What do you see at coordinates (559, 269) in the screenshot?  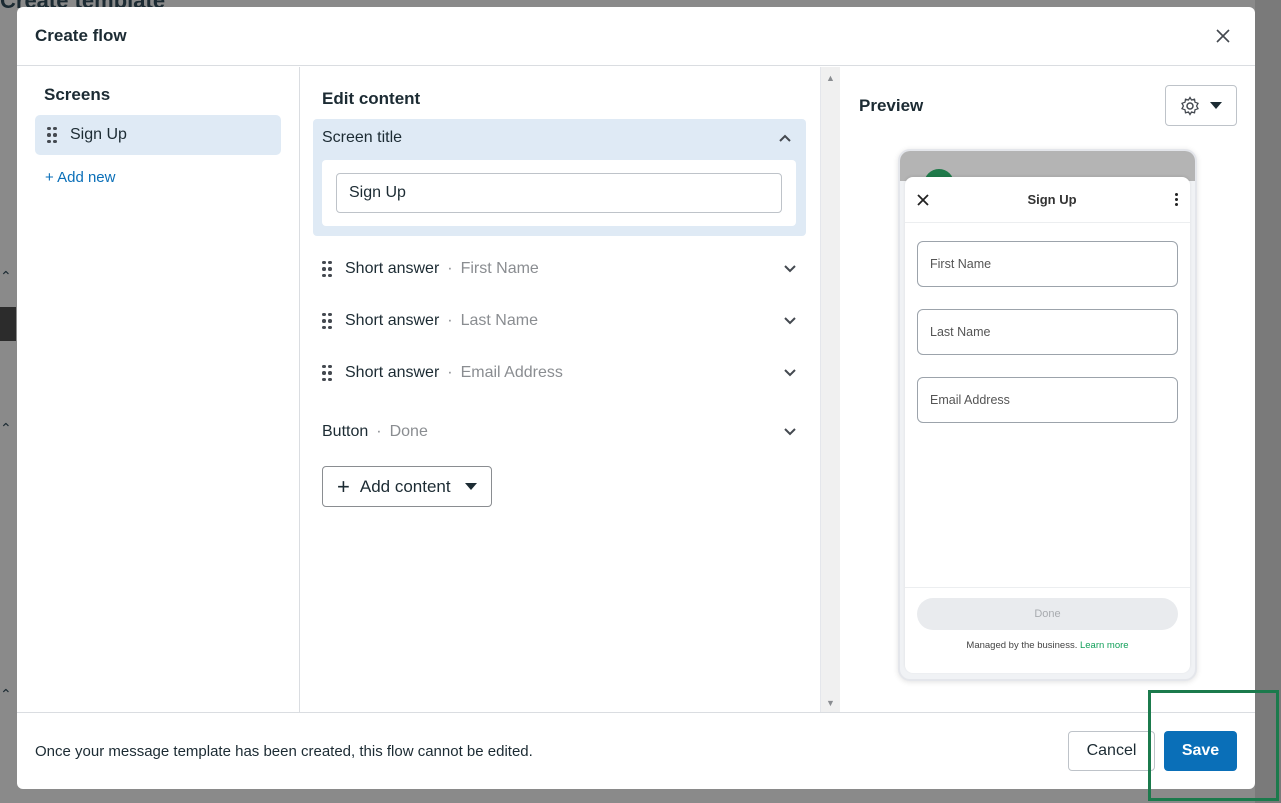 I see `component-row: Short answer · First Name` at bounding box center [559, 269].